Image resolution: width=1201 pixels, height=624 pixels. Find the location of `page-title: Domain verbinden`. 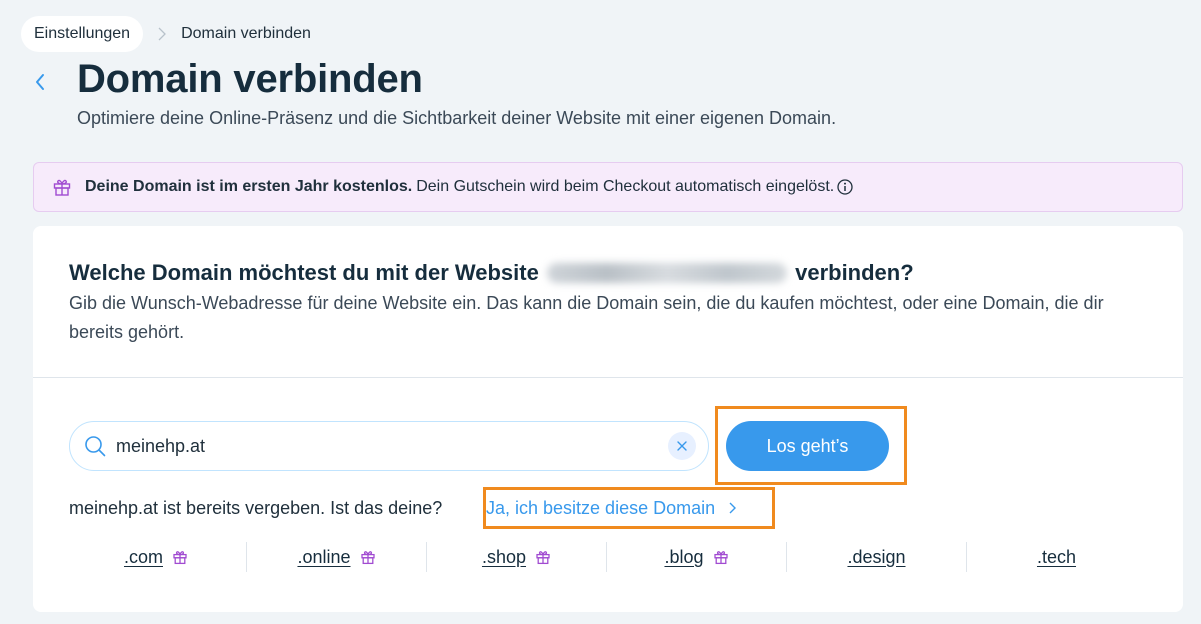

page-title: Domain verbinden is located at coordinates (250, 79).